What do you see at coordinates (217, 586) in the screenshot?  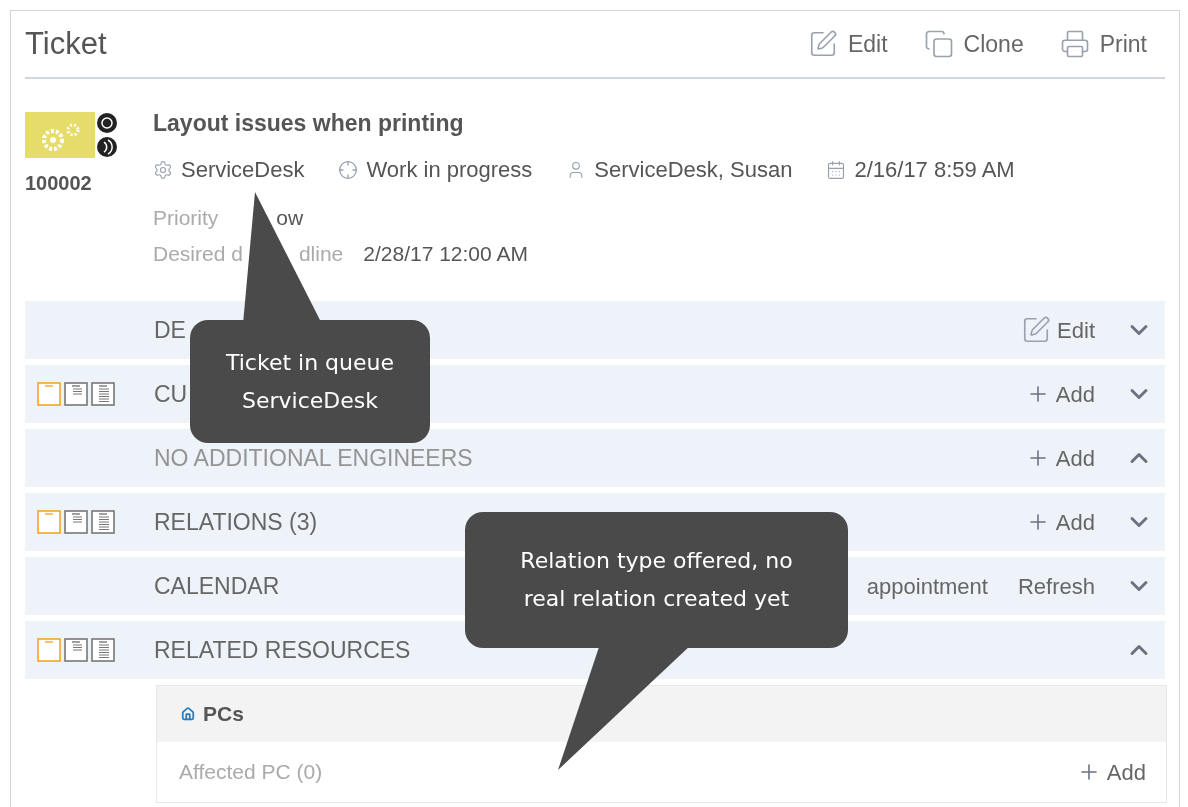 I see `section-title: CALENDAR` at bounding box center [217, 586].